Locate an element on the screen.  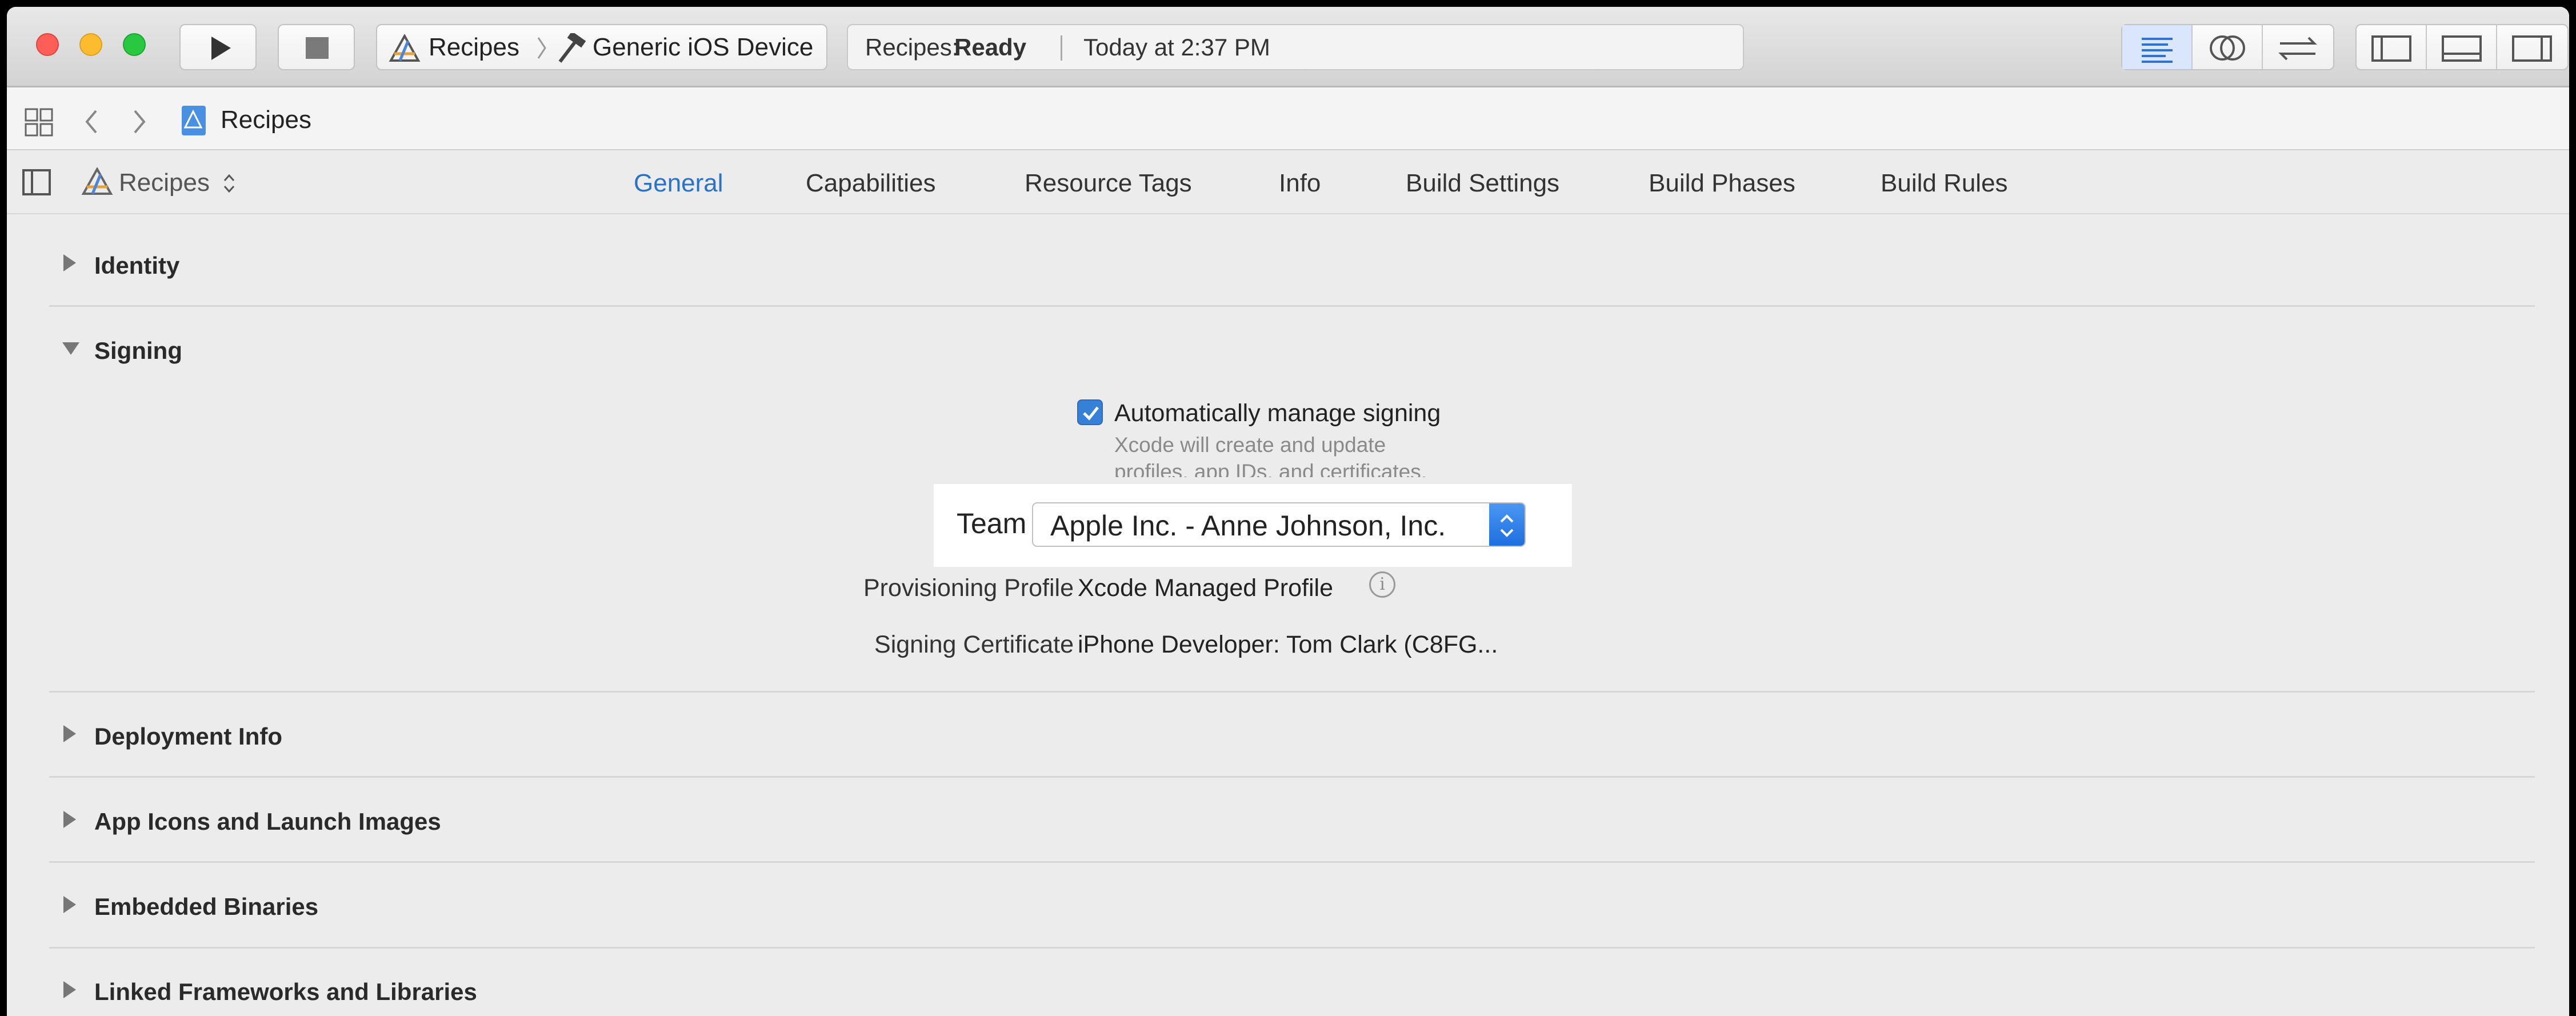
bottom-panel-icon is located at coordinates (2462, 48).